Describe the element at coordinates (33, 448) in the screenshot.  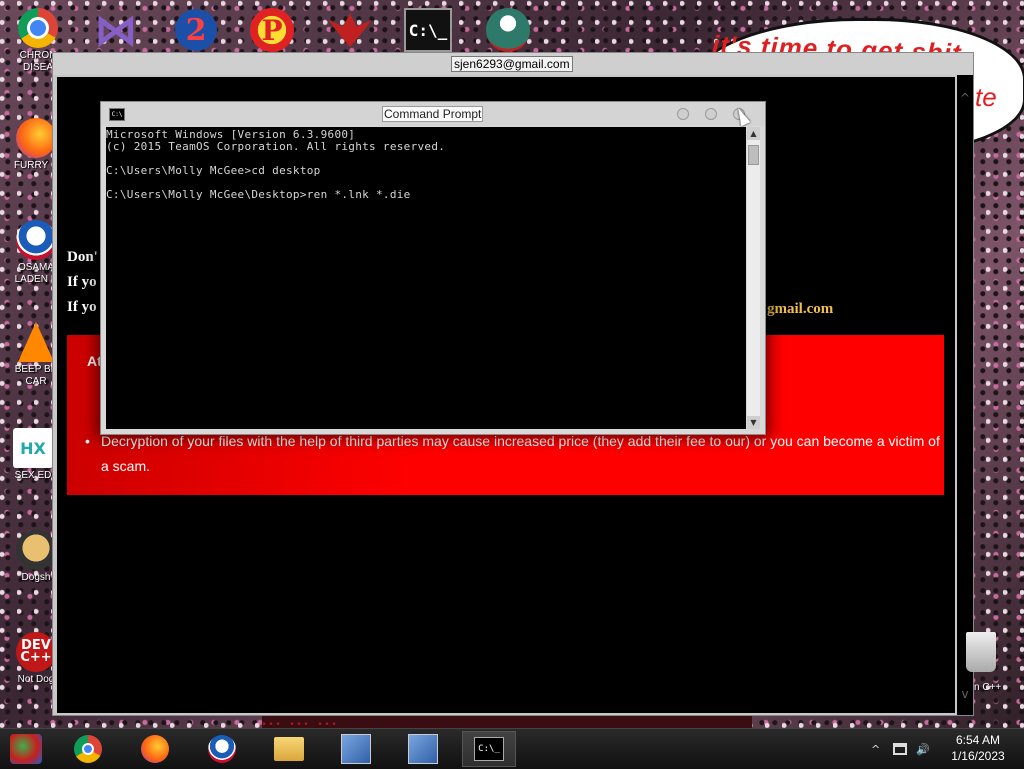
I see `hx-icon: HX` at that location.